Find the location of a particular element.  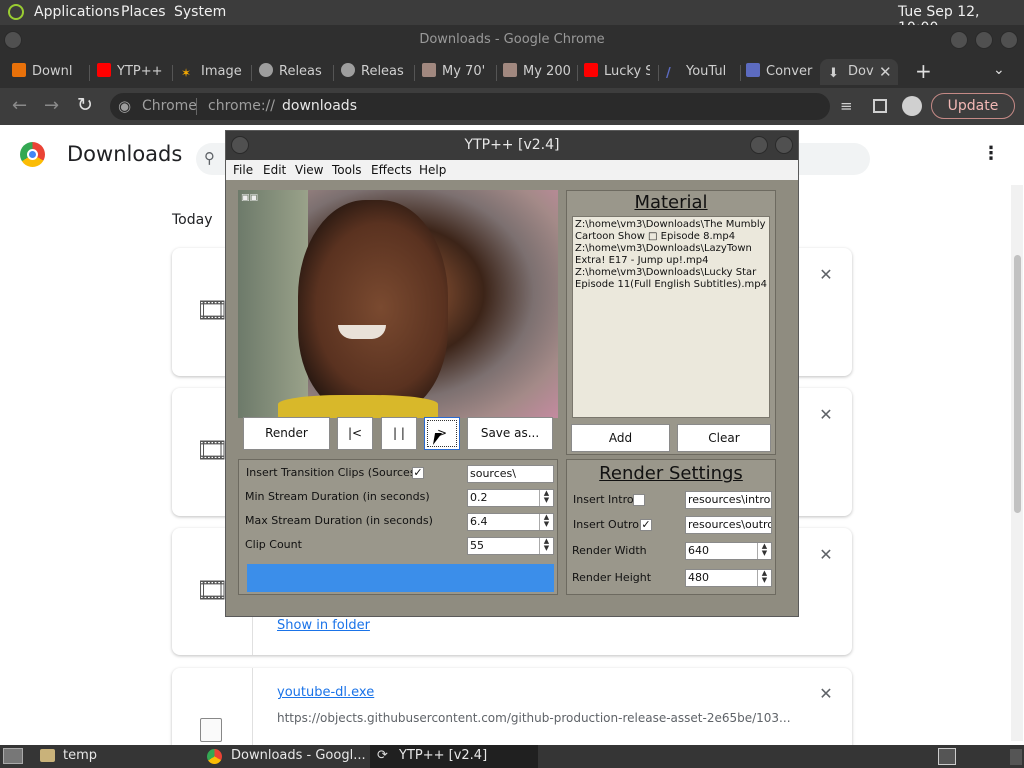

ytp-minimize-icon is located at coordinates (759, 145).